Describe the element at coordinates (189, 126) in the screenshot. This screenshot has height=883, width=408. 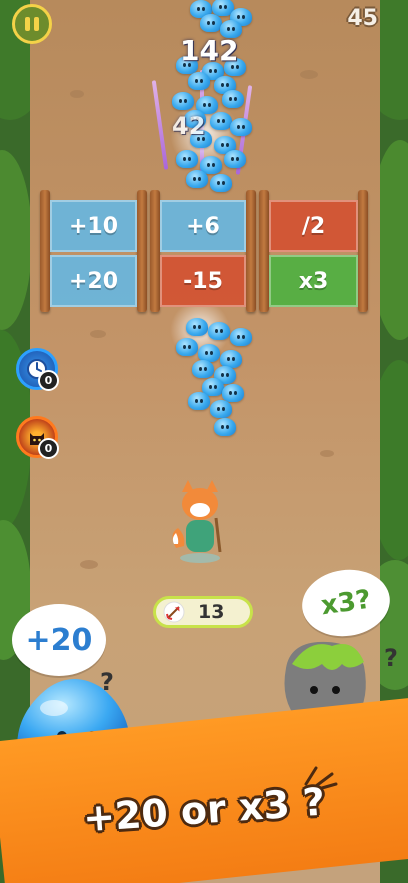
I see `crowd-count-faded: 42` at that location.